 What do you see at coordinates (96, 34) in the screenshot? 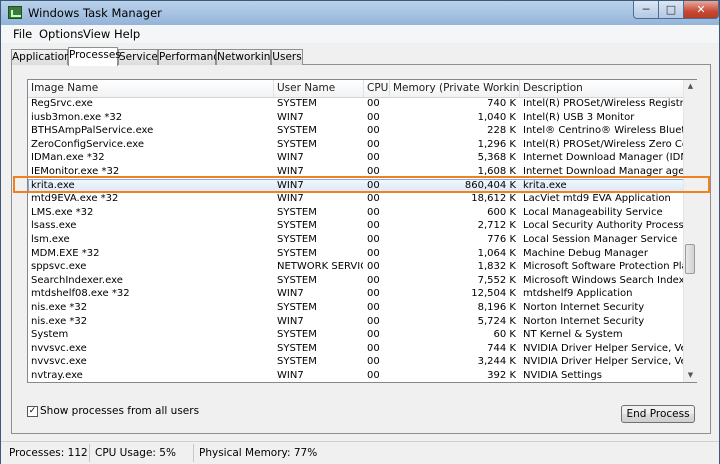
I see `menu-view: View` at bounding box center [96, 34].